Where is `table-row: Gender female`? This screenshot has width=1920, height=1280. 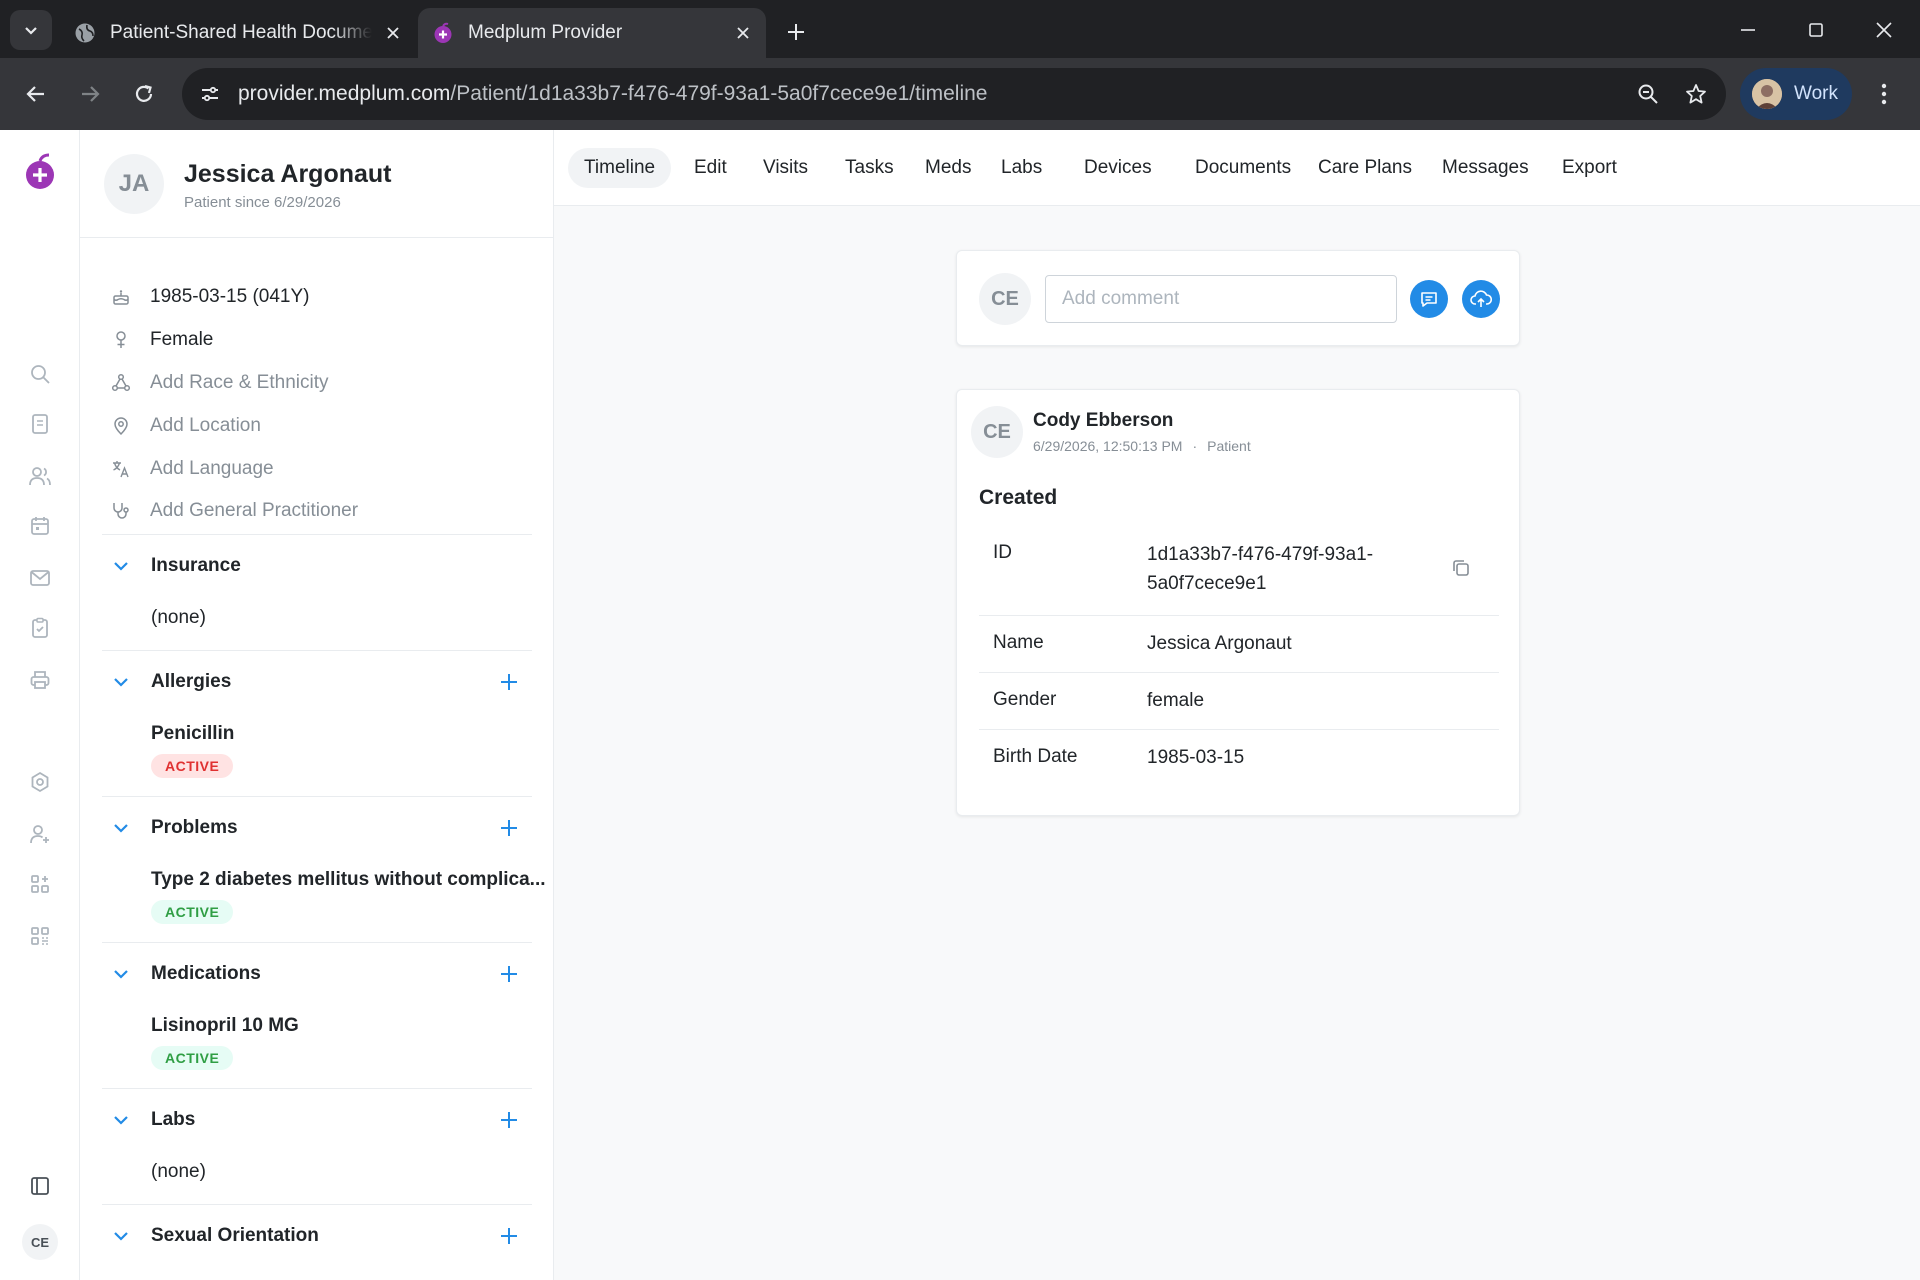
table-row: Gender female is located at coordinates (1239, 701).